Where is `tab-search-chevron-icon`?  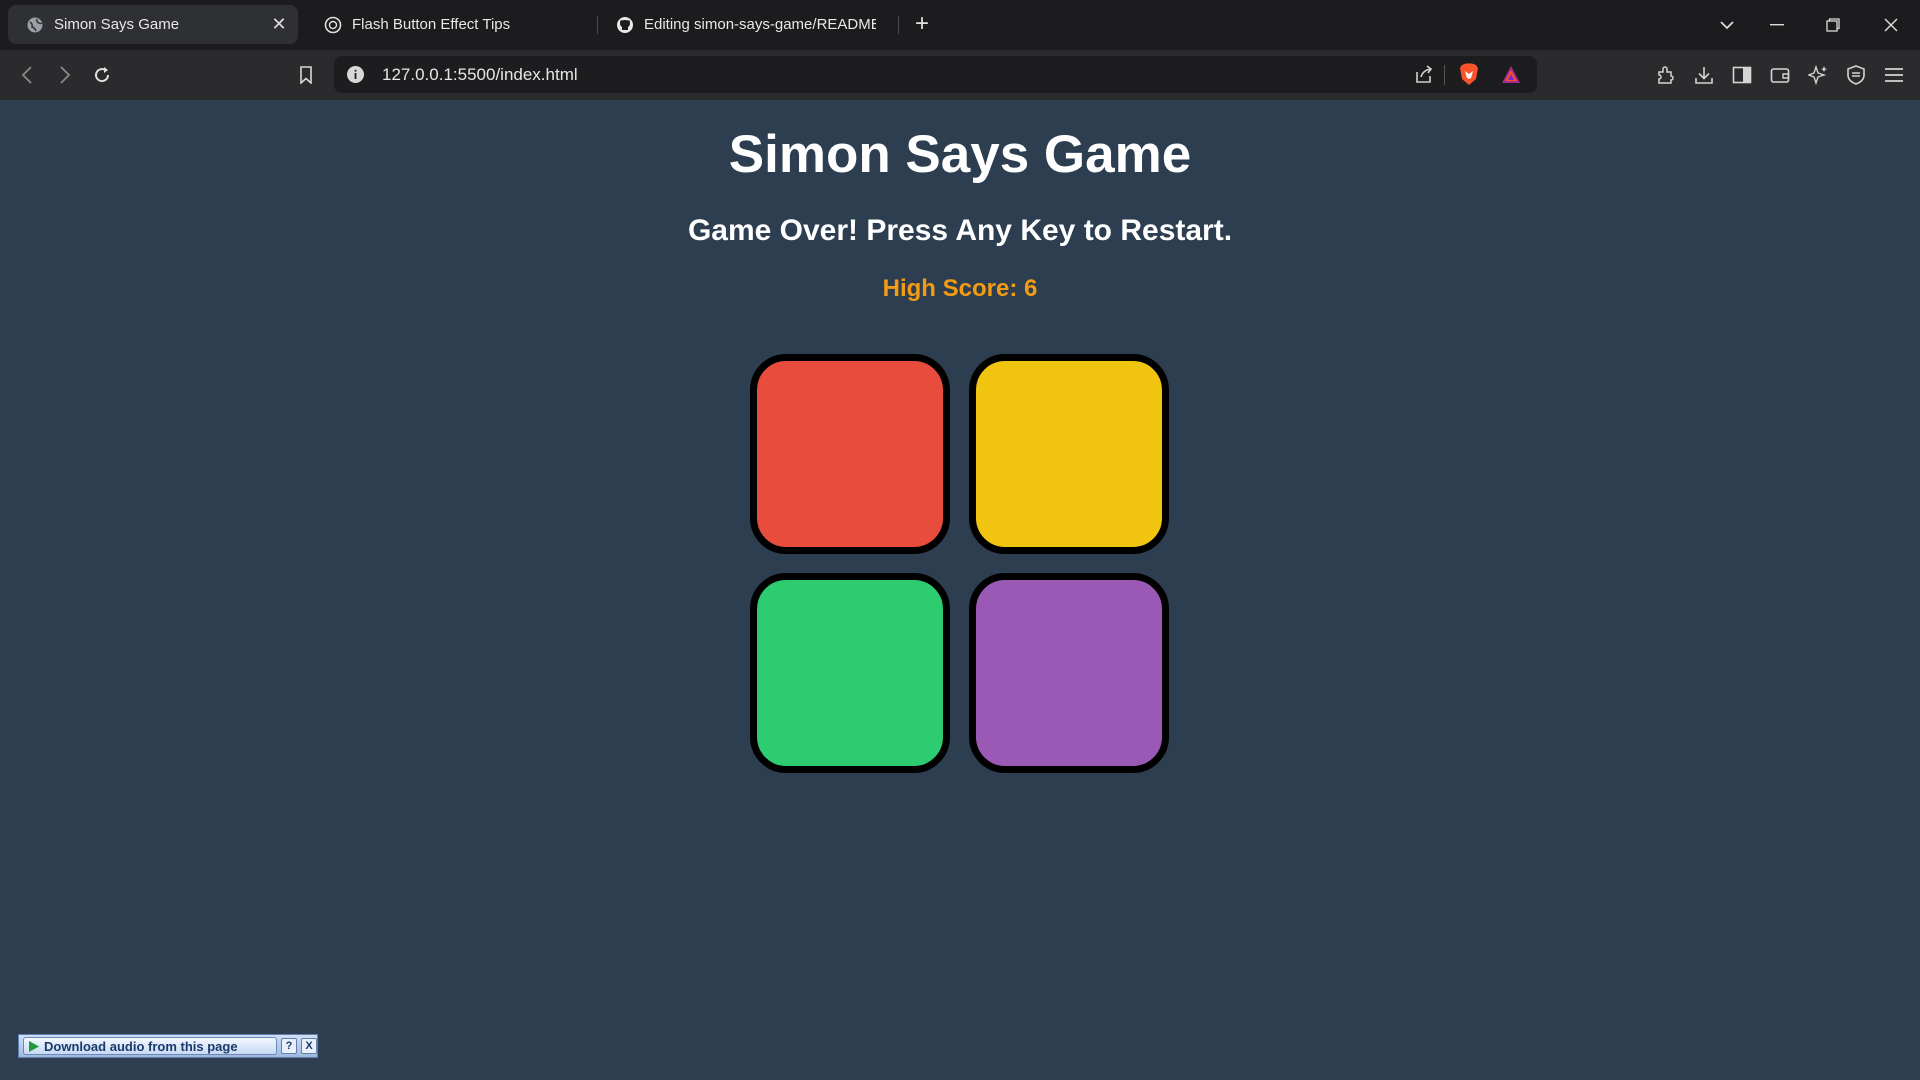
tab-search-chevron-icon is located at coordinates (1727, 25).